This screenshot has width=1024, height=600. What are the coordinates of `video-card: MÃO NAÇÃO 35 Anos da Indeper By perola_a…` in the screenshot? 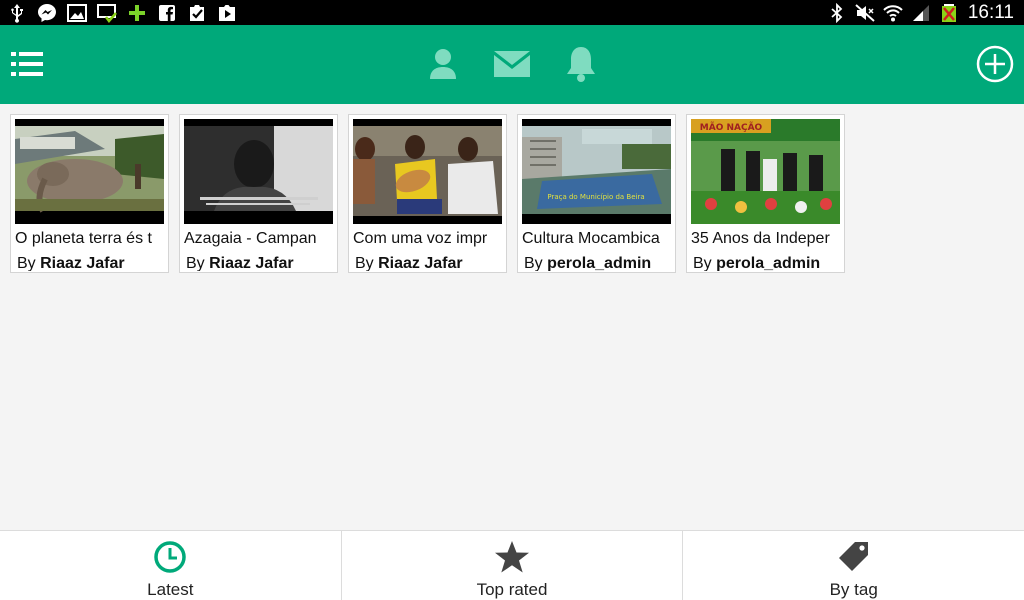 It's located at (765, 193).